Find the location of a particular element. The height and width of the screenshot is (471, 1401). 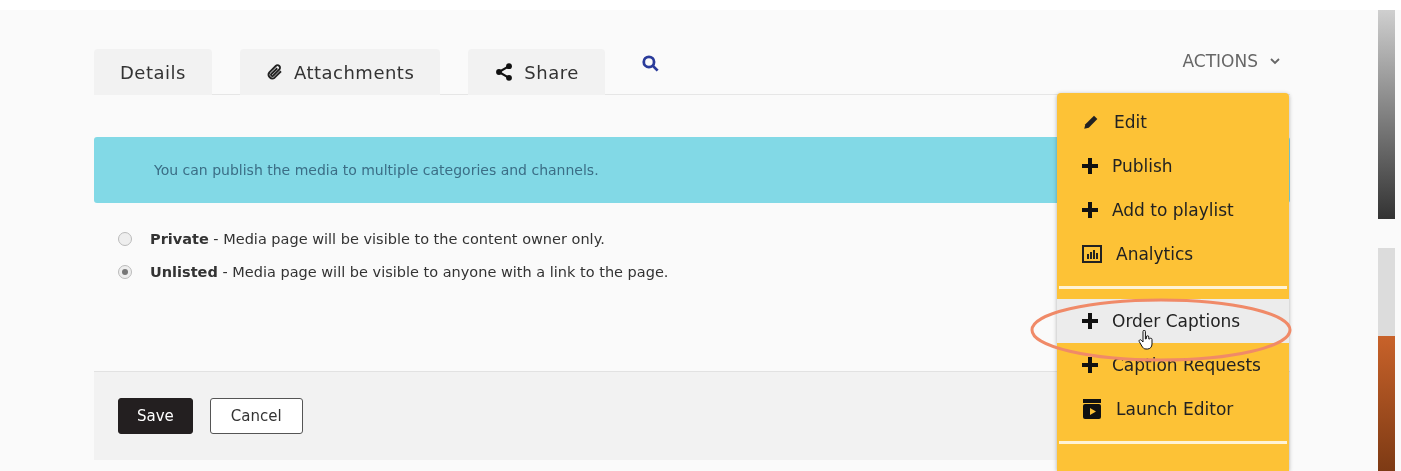

option-label: Private - Media page will be visible to the content owner only. is located at coordinates (377, 239).